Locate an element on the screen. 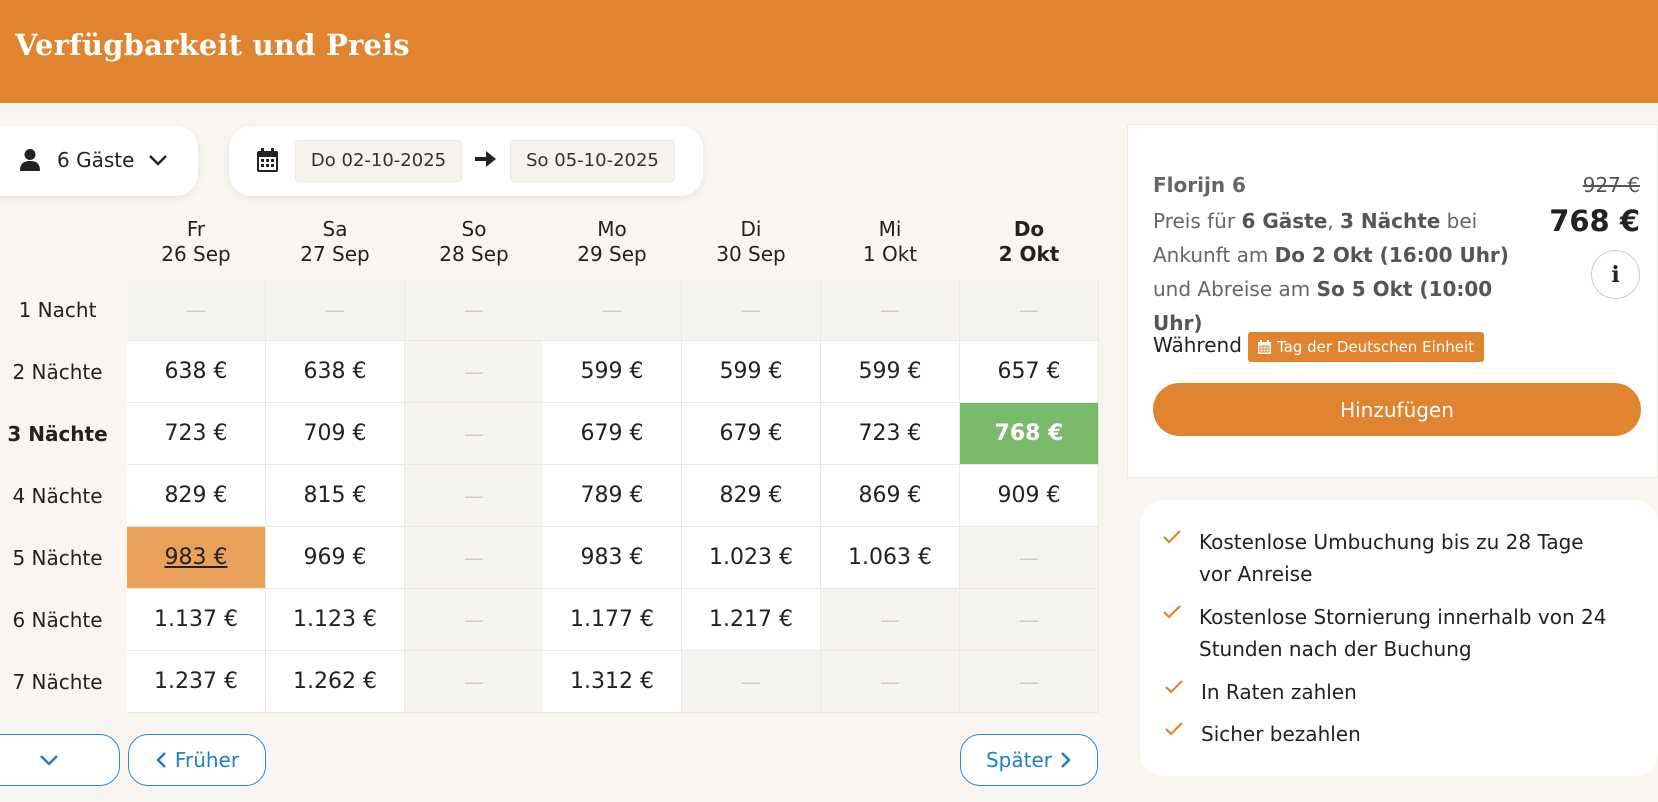 The width and height of the screenshot is (1658, 802). guests-selector: 6 Gäste is located at coordinates (99, 161).